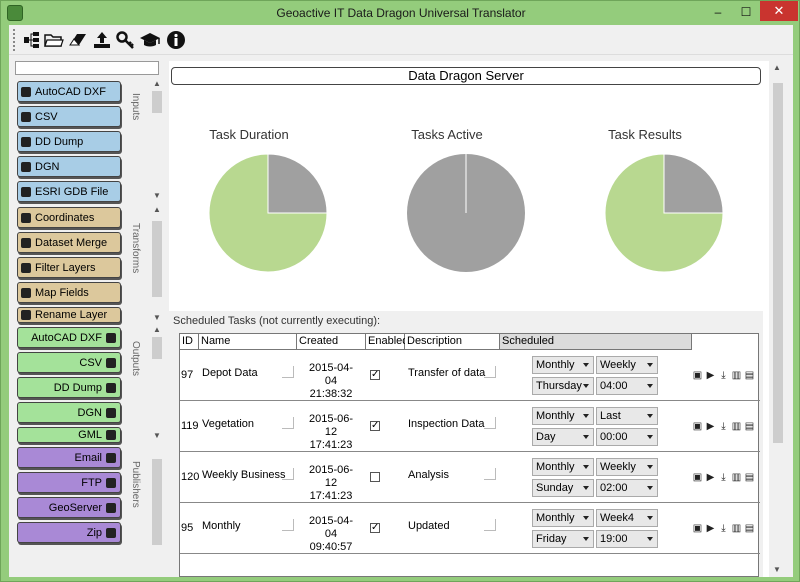  Describe the element at coordinates (69, 191) in the screenshot. I see `input-esri-gdb-button: ESRI GDB File` at that location.